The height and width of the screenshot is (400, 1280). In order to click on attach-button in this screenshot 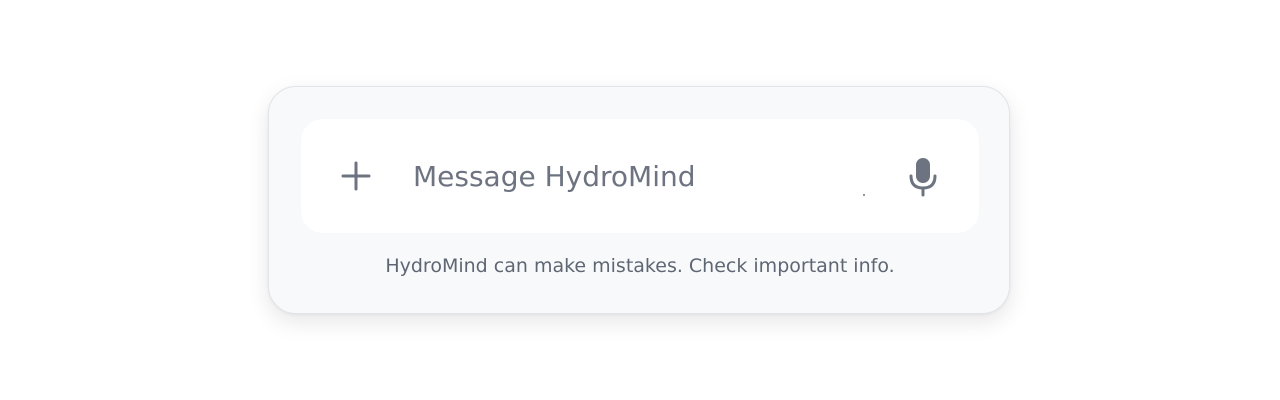, I will do `click(356, 177)`.